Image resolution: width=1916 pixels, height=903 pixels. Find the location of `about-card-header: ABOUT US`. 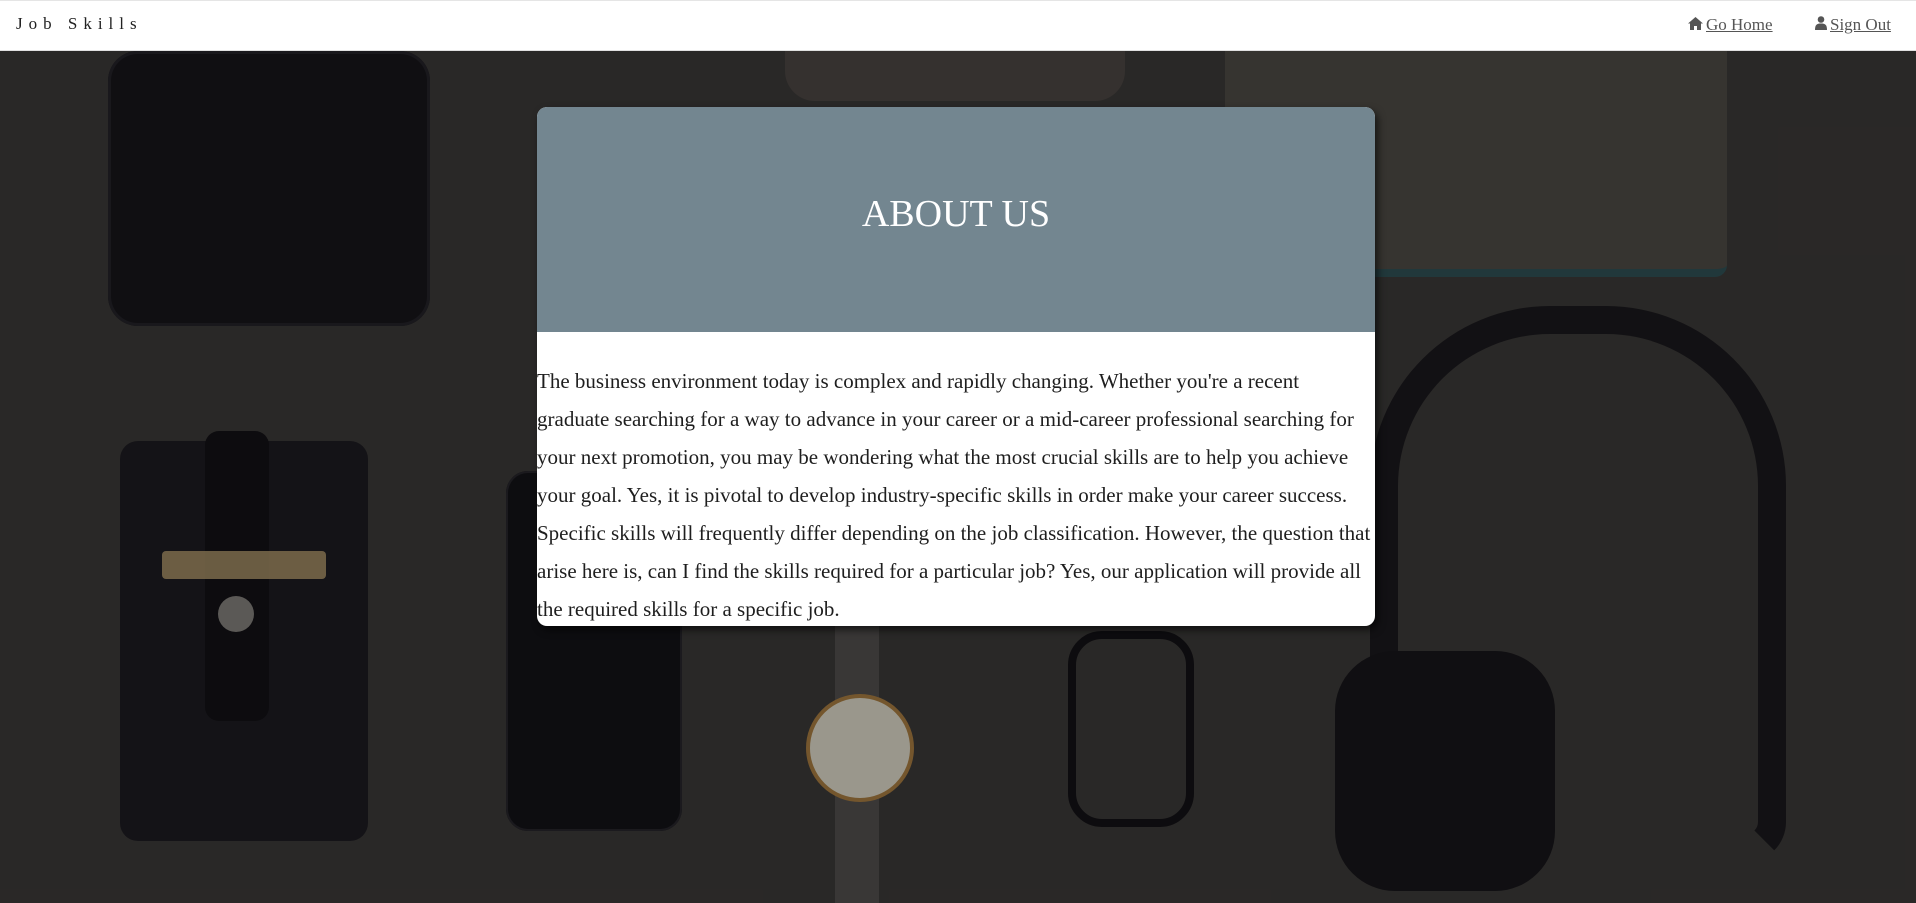

about-card-header: ABOUT US is located at coordinates (956, 219).